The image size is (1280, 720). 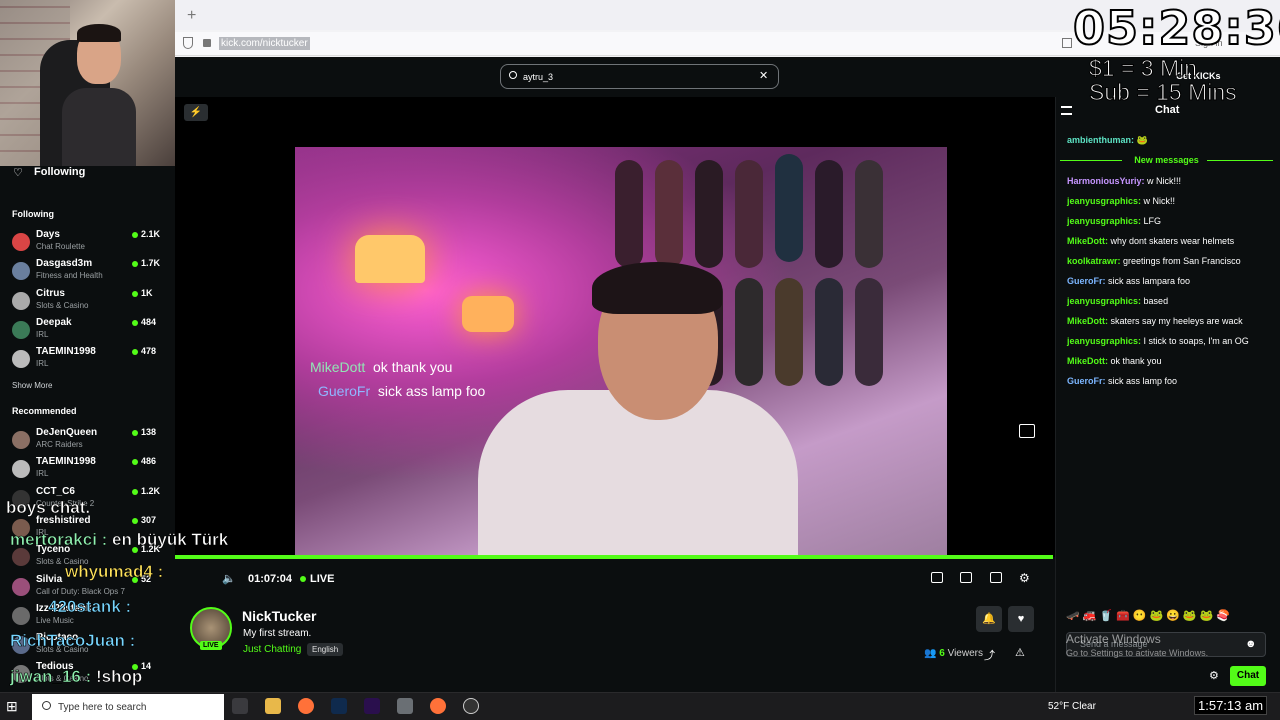 I want to click on overlay-chat-text: boys chat., so click(x=48, y=508).